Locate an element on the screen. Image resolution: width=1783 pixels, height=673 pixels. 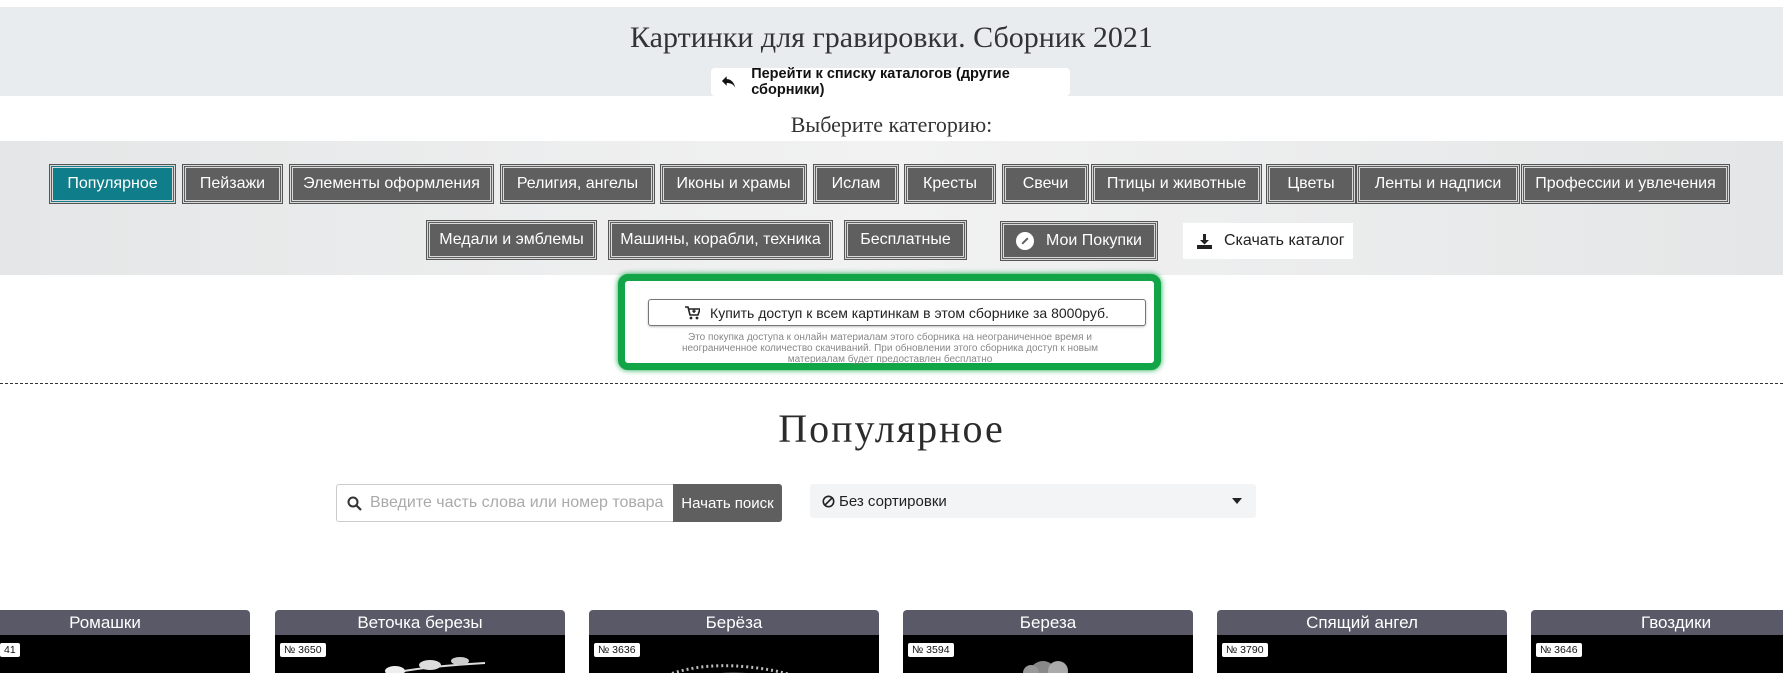
product-card: Гвоздики № 3646 is located at coordinates (1657, 641).